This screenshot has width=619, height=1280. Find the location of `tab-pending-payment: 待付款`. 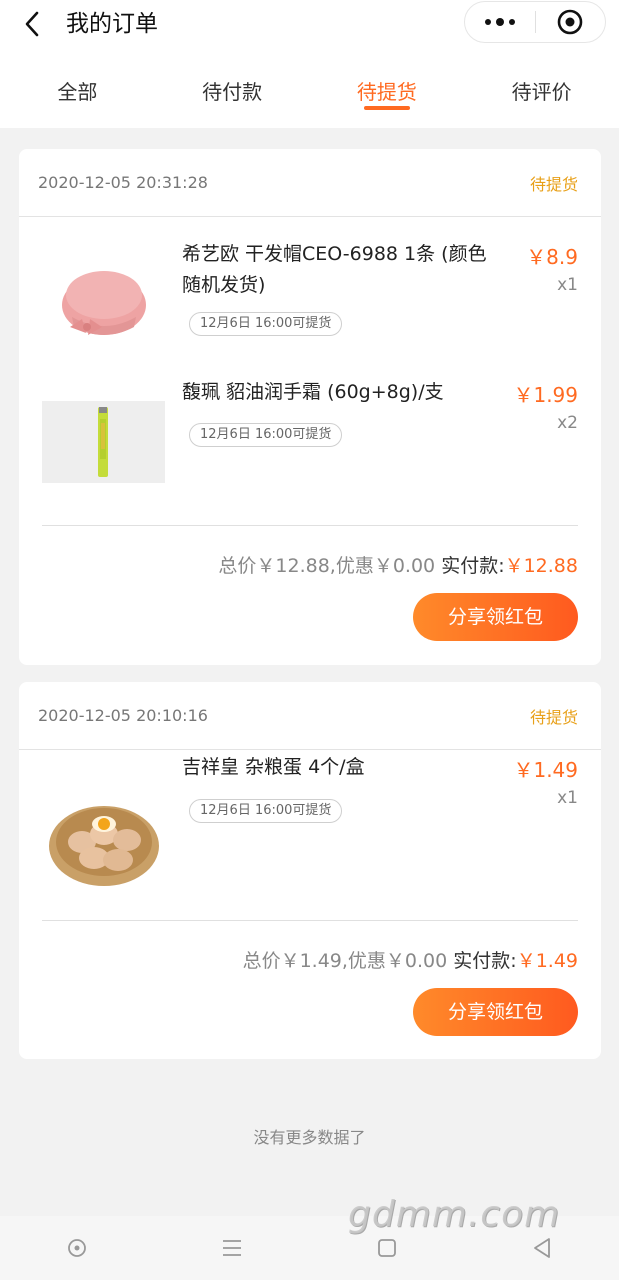

tab-pending-payment: 待付款 is located at coordinates (232, 92).